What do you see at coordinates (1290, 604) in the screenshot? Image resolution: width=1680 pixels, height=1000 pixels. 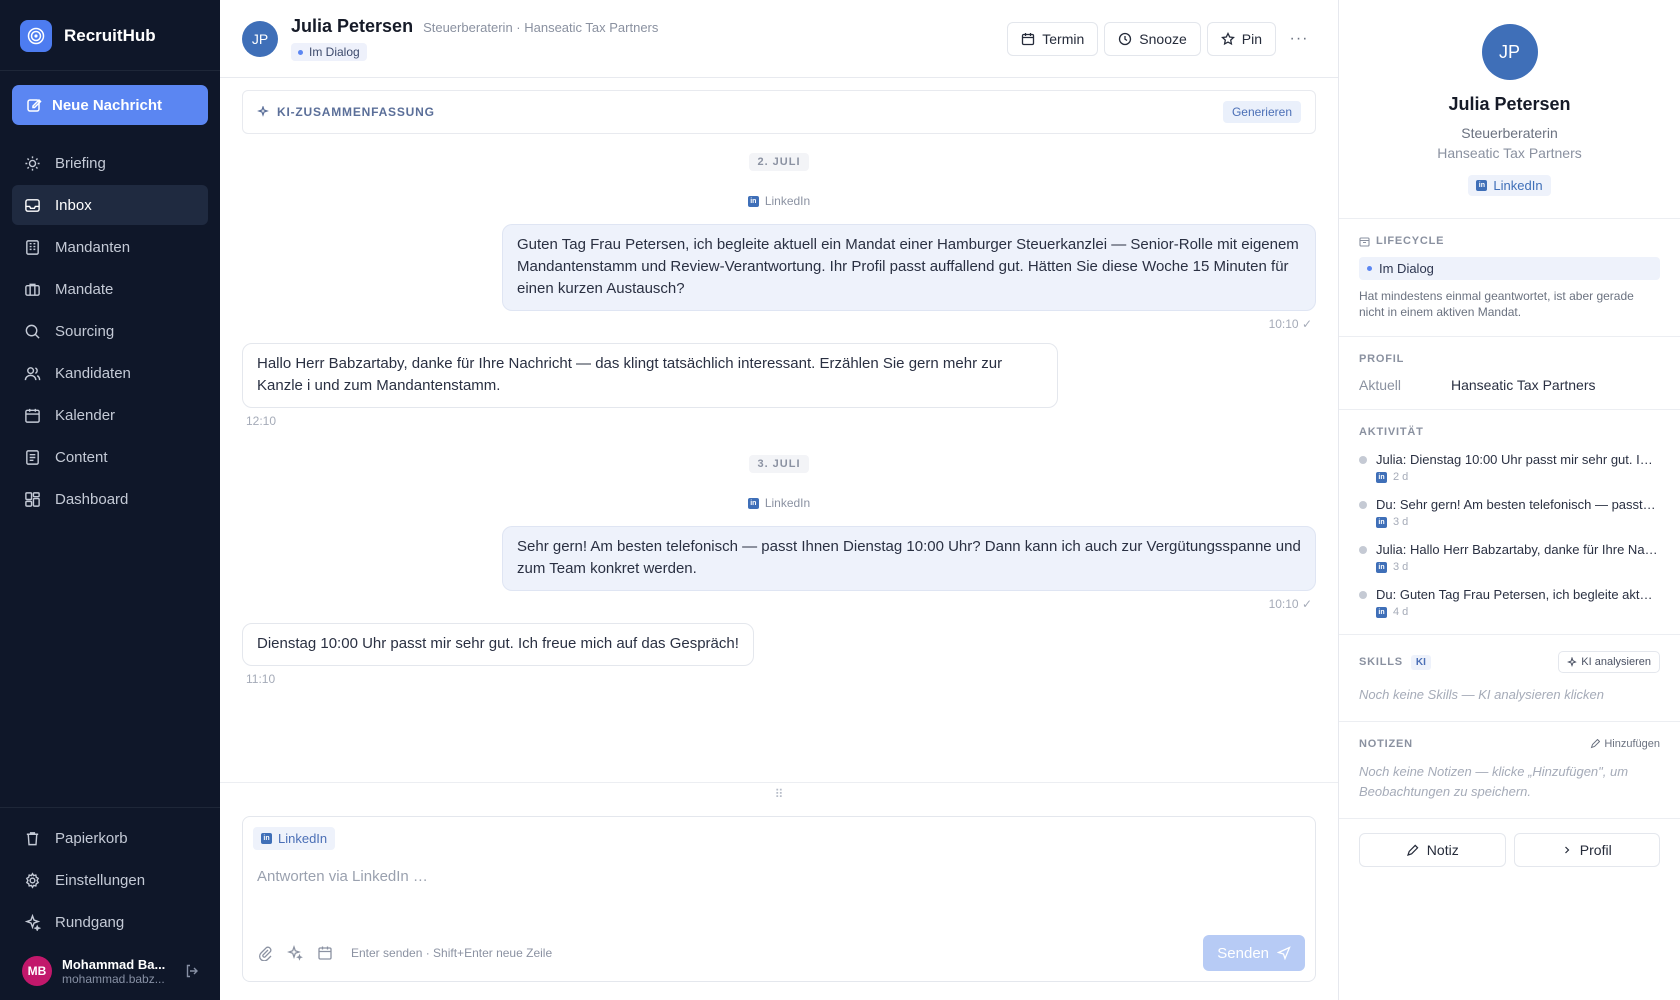 I see `message-time: 10:10 ✓` at bounding box center [1290, 604].